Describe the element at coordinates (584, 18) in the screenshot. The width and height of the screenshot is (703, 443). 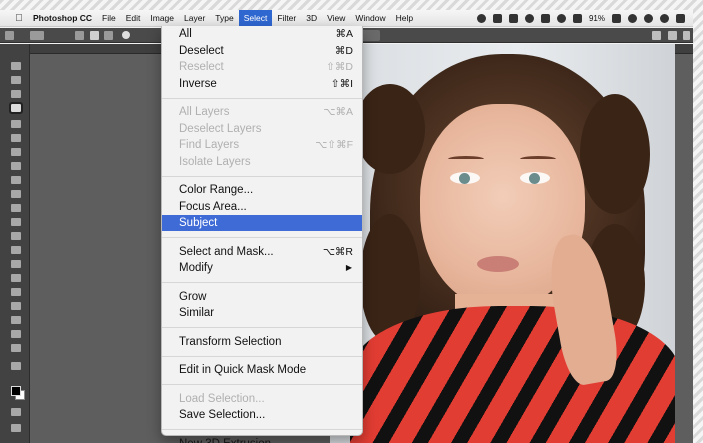
I see `menubar-status-area: 91%` at that location.